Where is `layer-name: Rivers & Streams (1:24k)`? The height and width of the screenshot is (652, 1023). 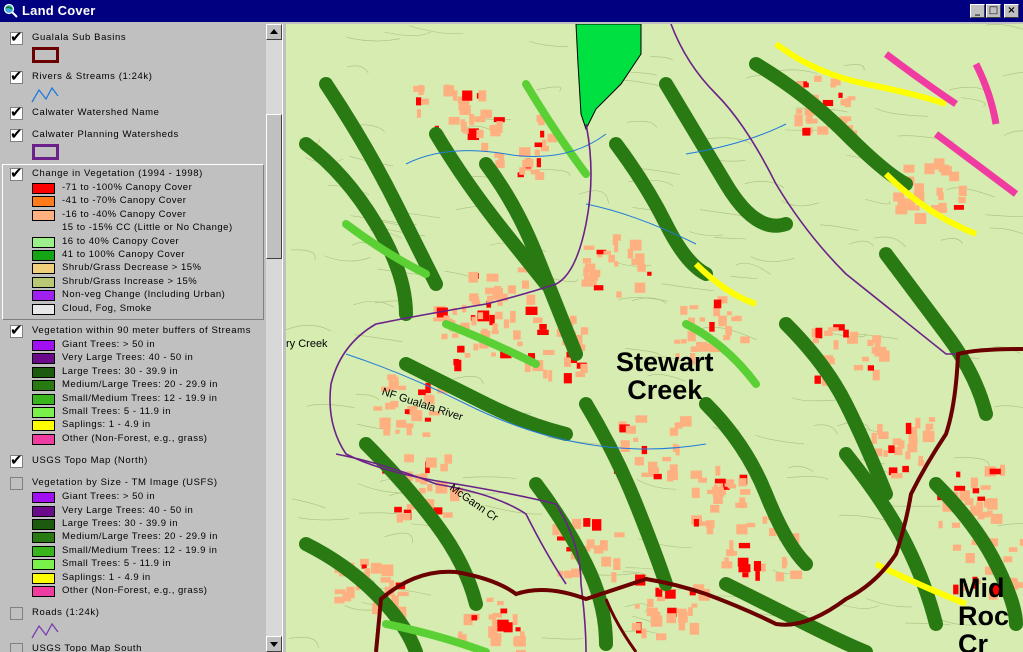 layer-name: Rivers & Streams (1:24k) is located at coordinates (92, 76).